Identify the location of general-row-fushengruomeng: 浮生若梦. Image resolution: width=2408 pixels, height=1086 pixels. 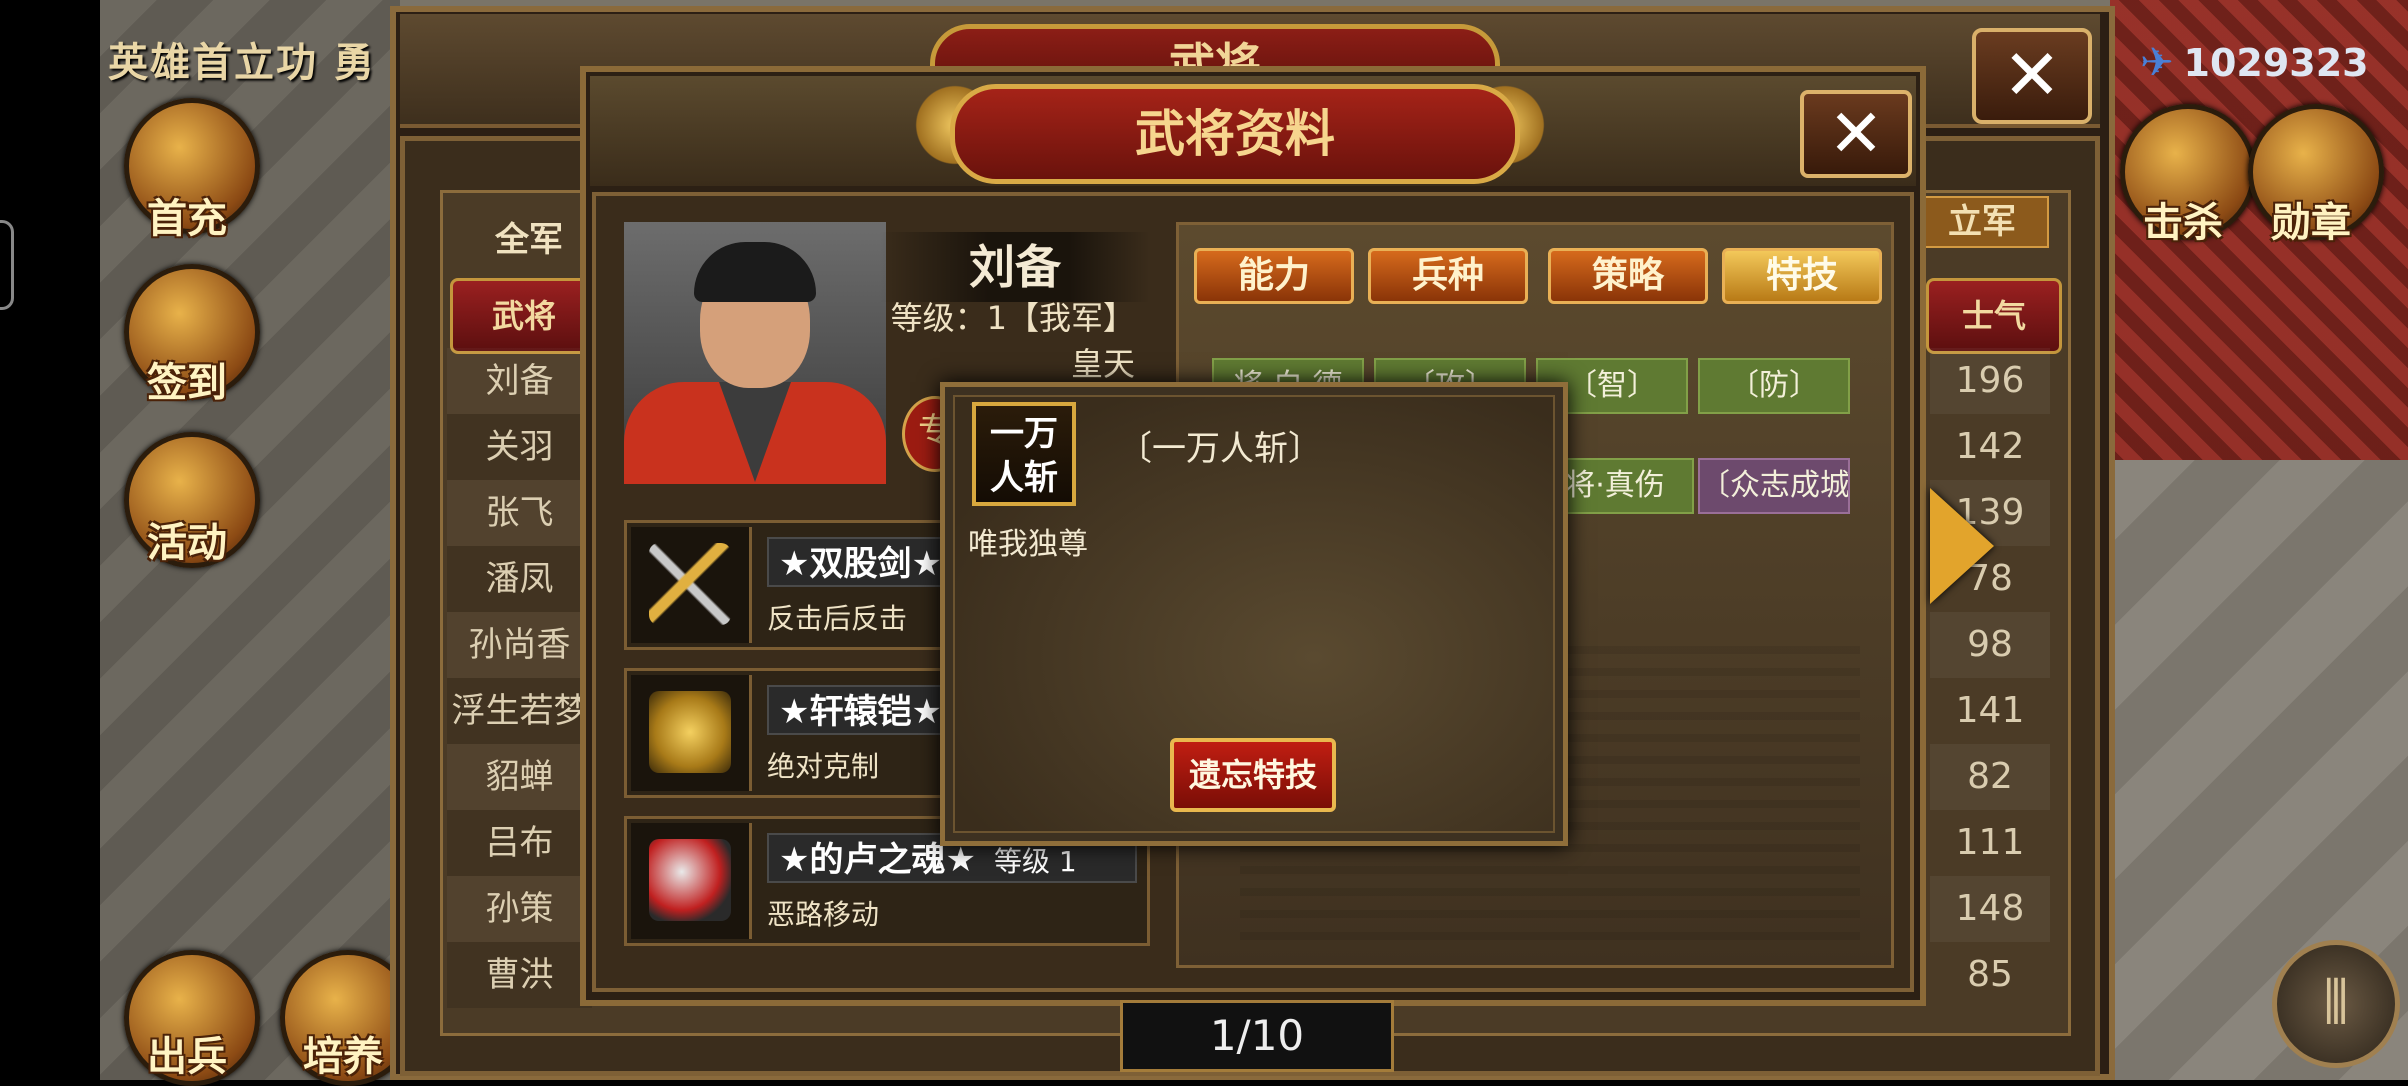
(519, 711).